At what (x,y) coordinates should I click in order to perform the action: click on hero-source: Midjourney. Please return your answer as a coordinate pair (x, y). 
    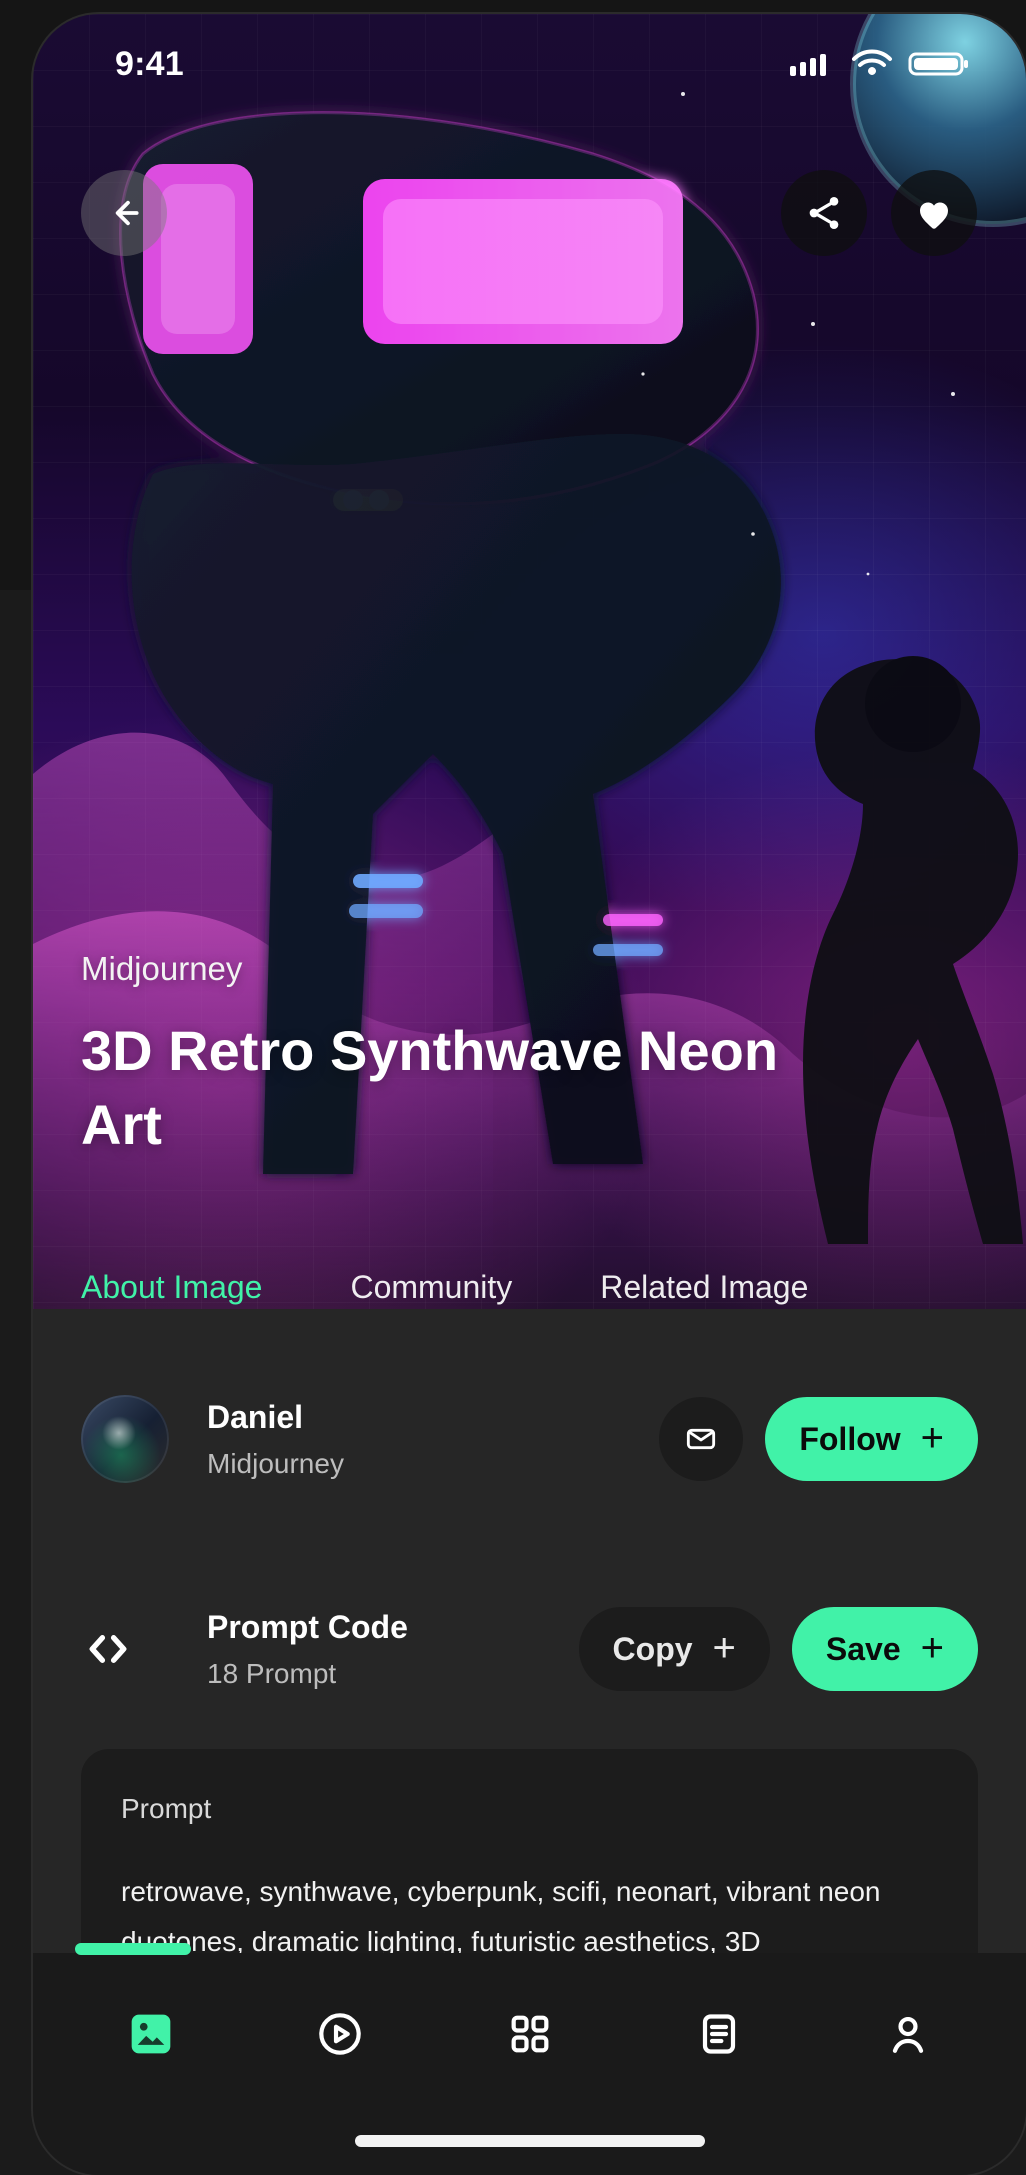
    Looking at the image, I should click on (162, 968).